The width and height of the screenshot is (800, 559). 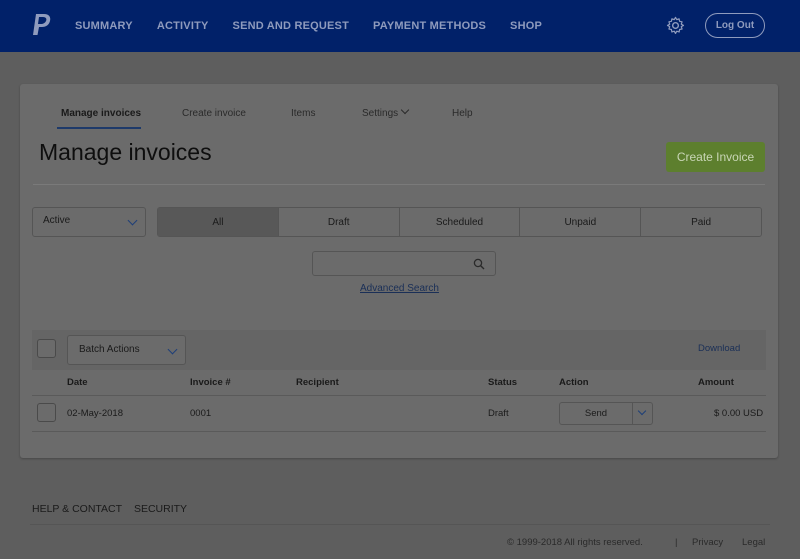 What do you see at coordinates (77, 382) in the screenshot?
I see `column-header-date: Date` at bounding box center [77, 382].